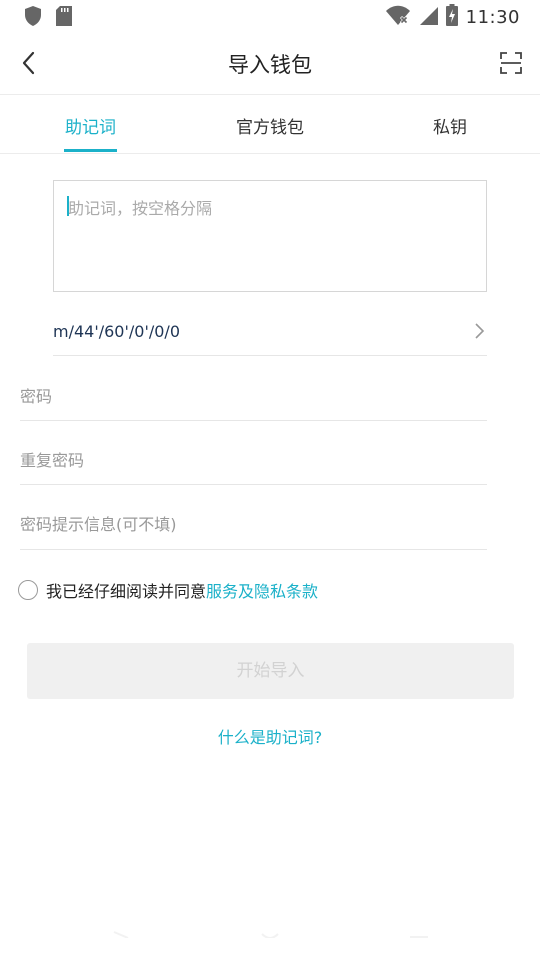  I want to click on repeat-password-divider, so click(253, 484).